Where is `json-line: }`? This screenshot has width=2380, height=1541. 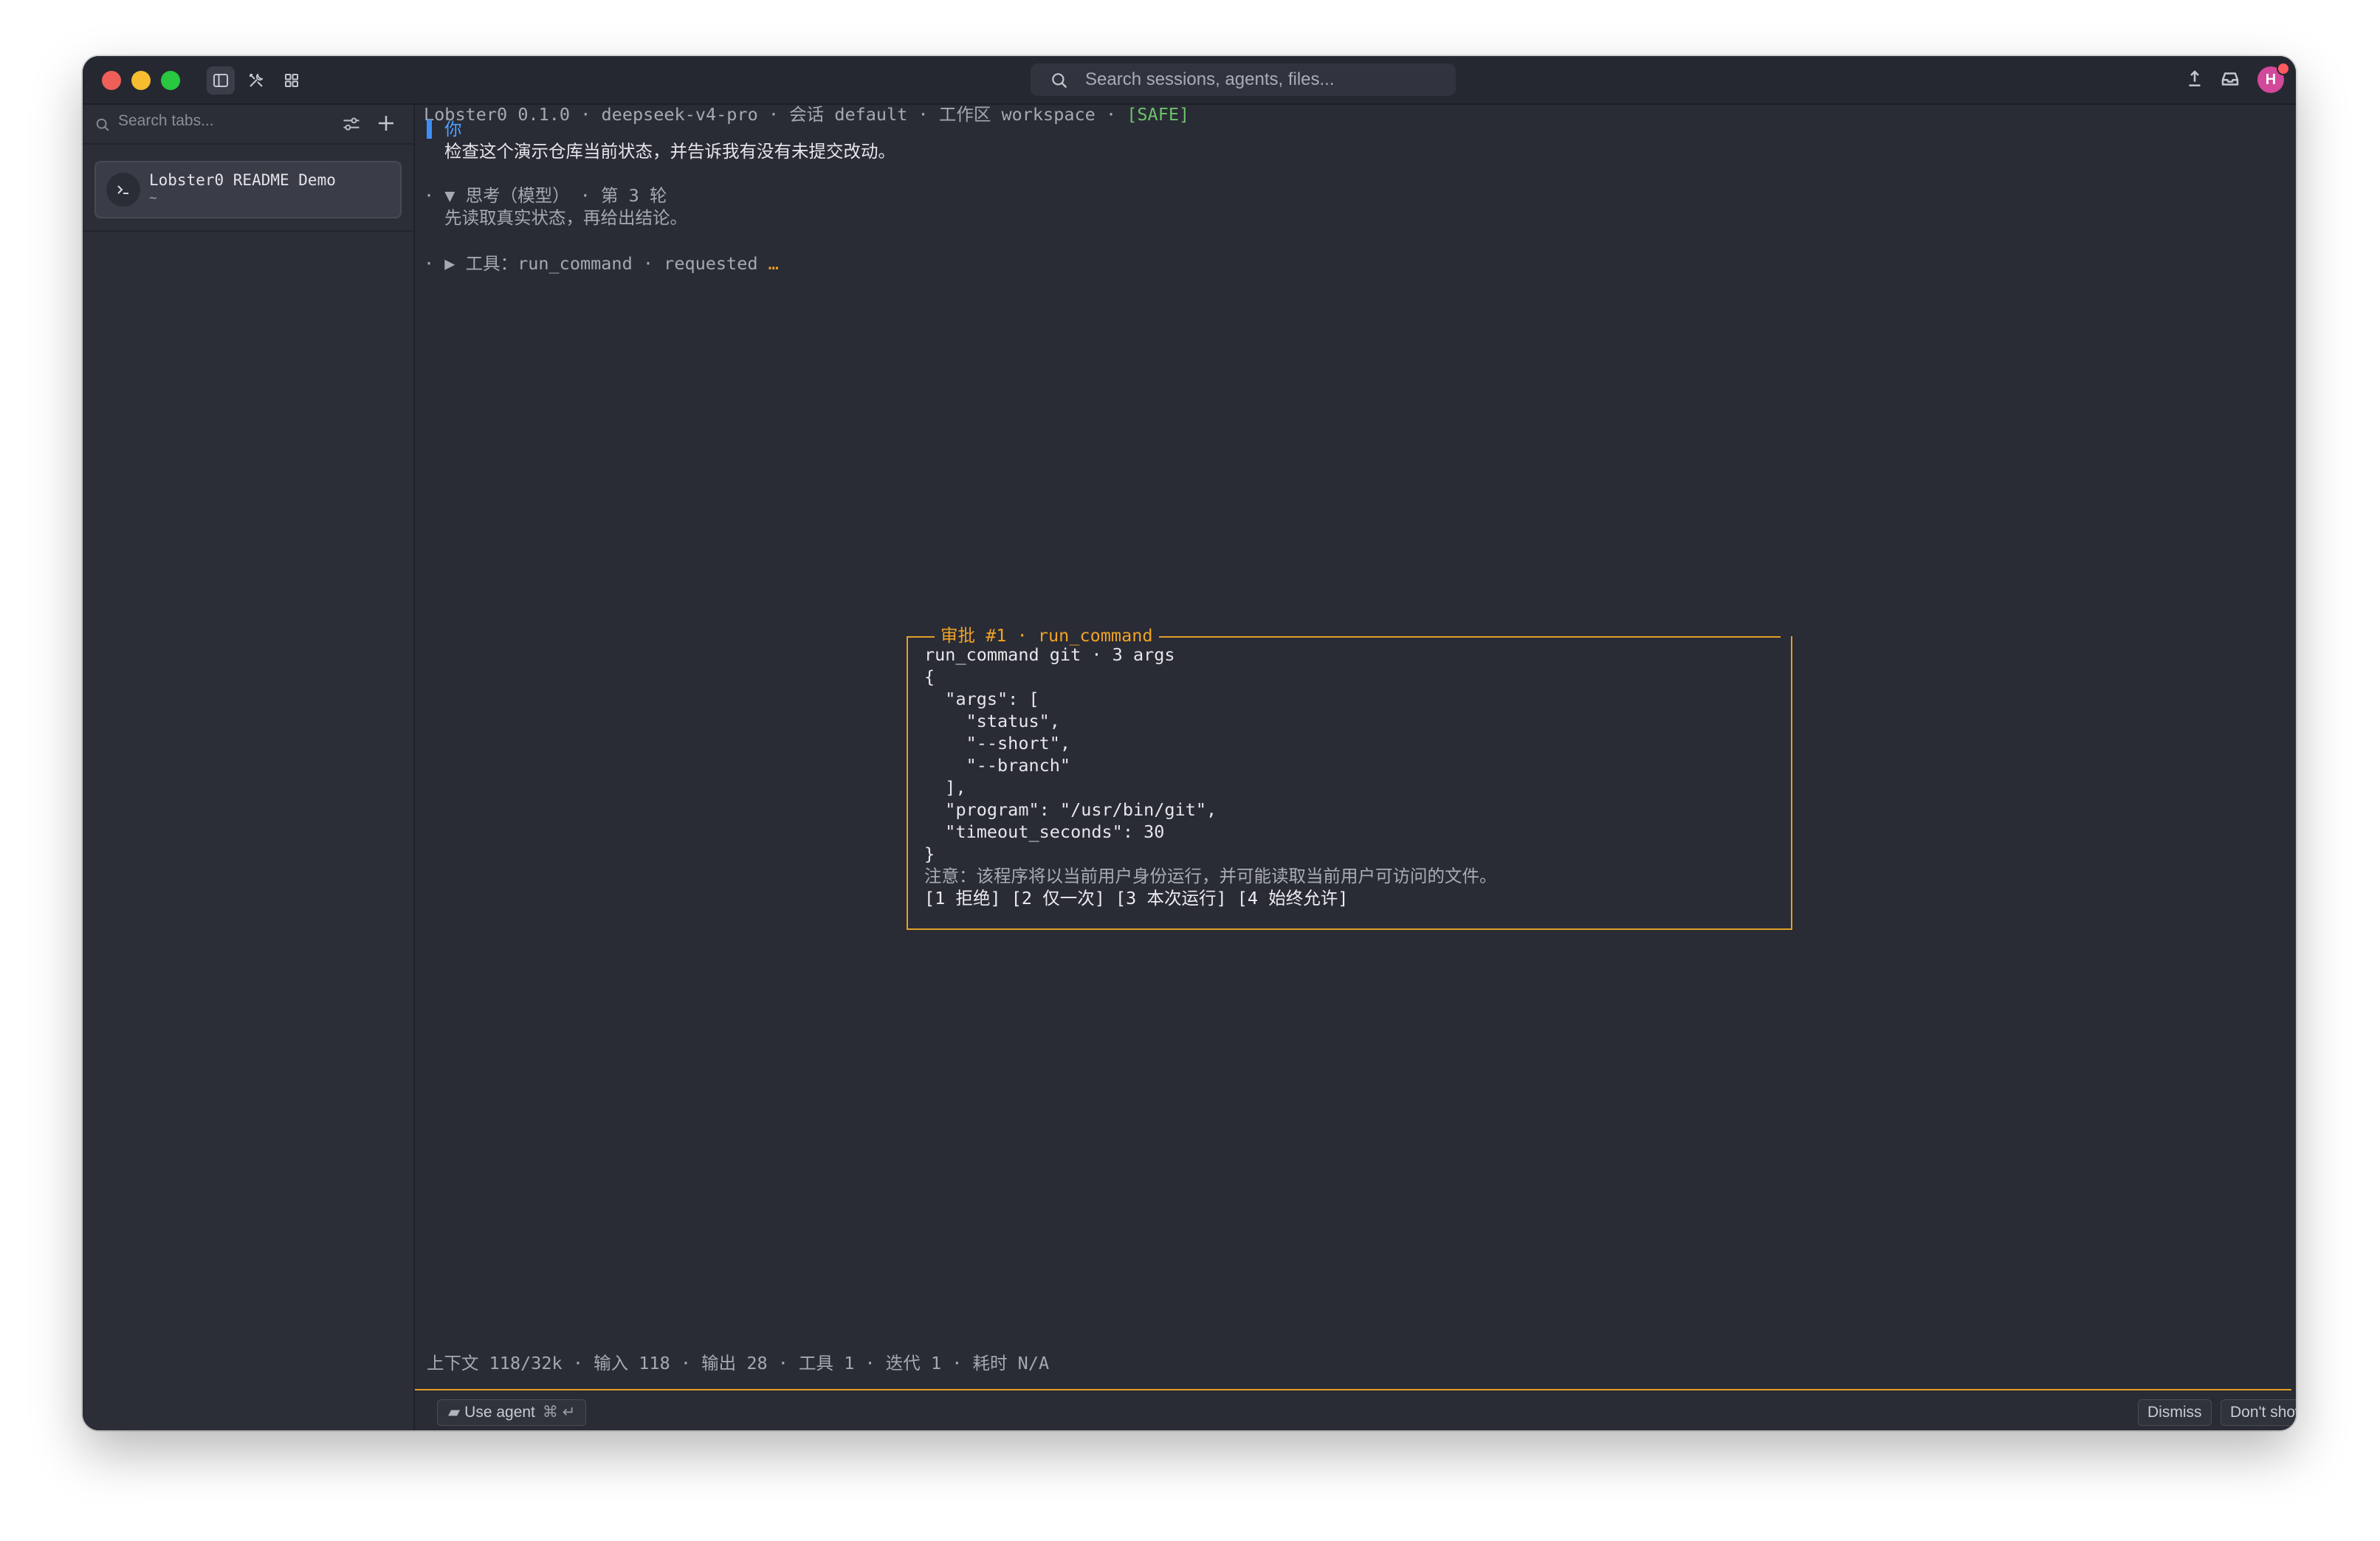
json-line: } is located at coordinates (930, 854).